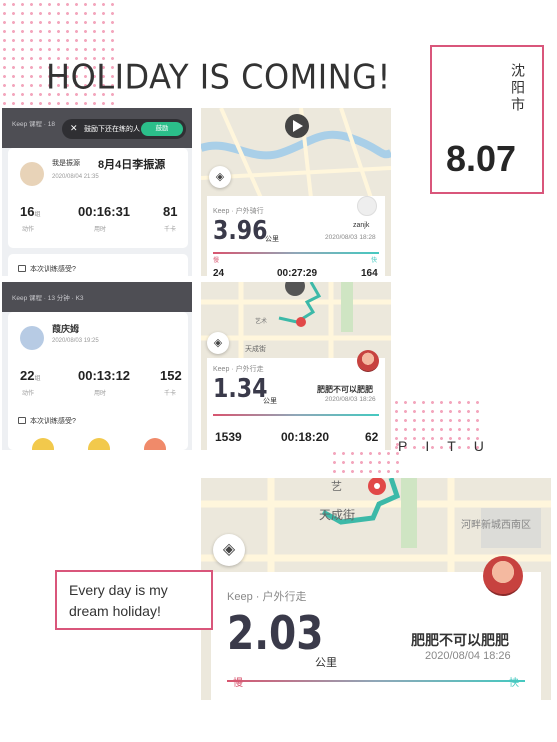 The image size is (557, 742). What do you see at coordinates (468, 656) in the screenshot?
I see `activity-date: 2020/08/04 18:26` at bounding box center [468, 656].